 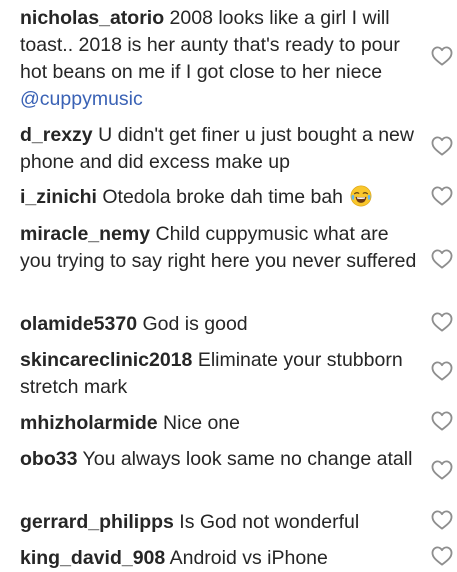 What do you see at coordinates (248, 558) in the screenshot?
I see `comment-body: Android vs iPhone` at bounding box center [248, 558].